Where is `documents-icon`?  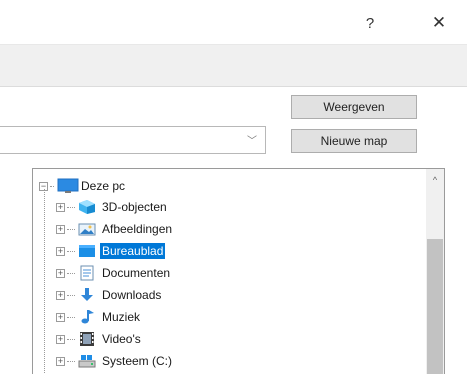 documents-icon is located at coordinates (87, 273).